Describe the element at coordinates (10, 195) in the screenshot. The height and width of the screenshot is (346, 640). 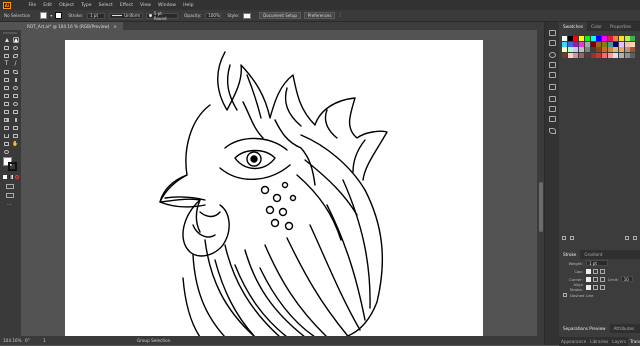
I see `screen-mode-icon` at that location.